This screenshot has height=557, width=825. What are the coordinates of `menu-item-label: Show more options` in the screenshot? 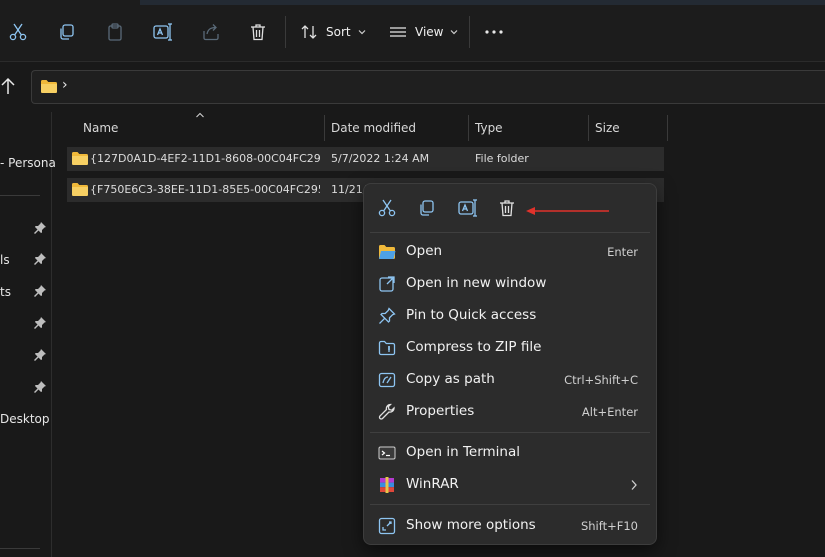 It's located at (471, 525).